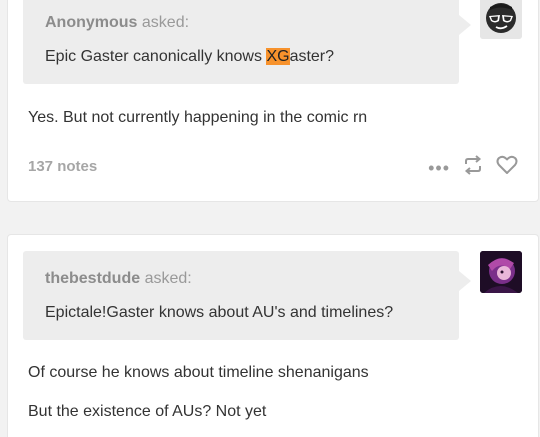  I want to click on ask-question: Epic Gaster canonically knows XGaster?, so click(189, 57).